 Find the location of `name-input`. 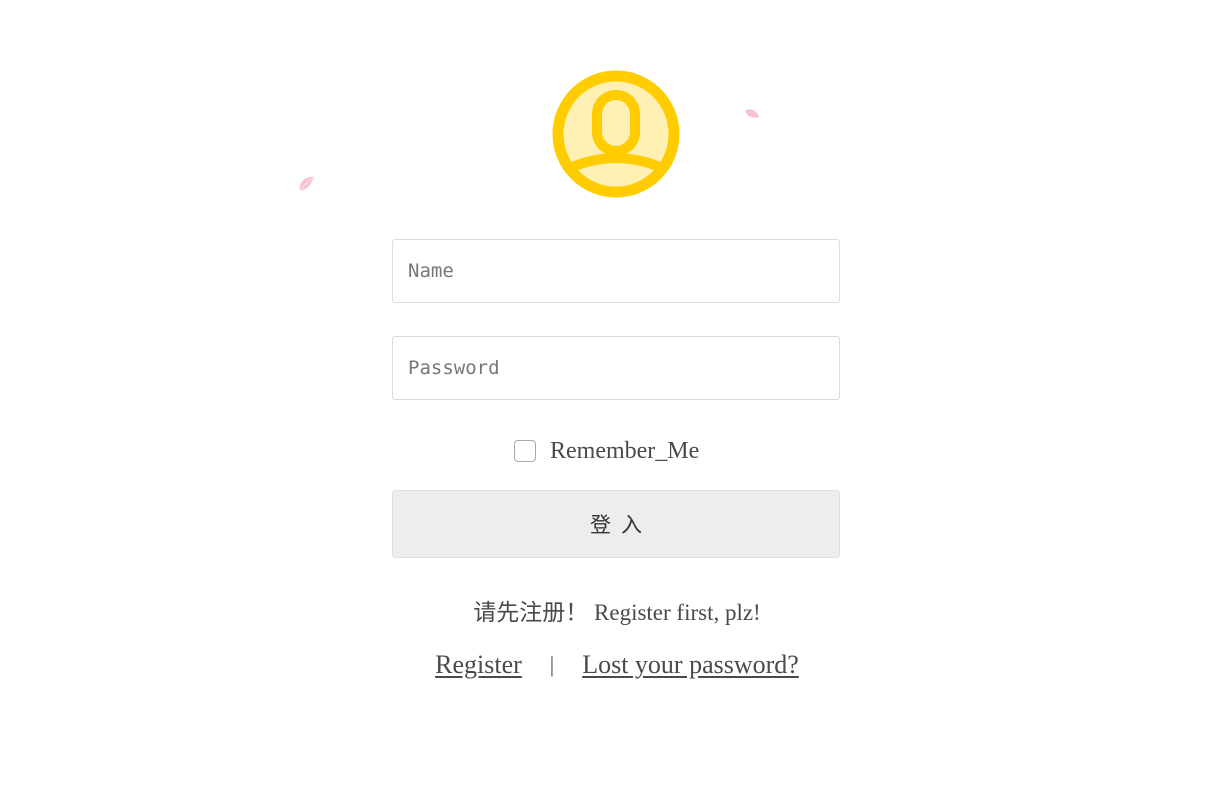

name-input is located at coordinates (616, 271).